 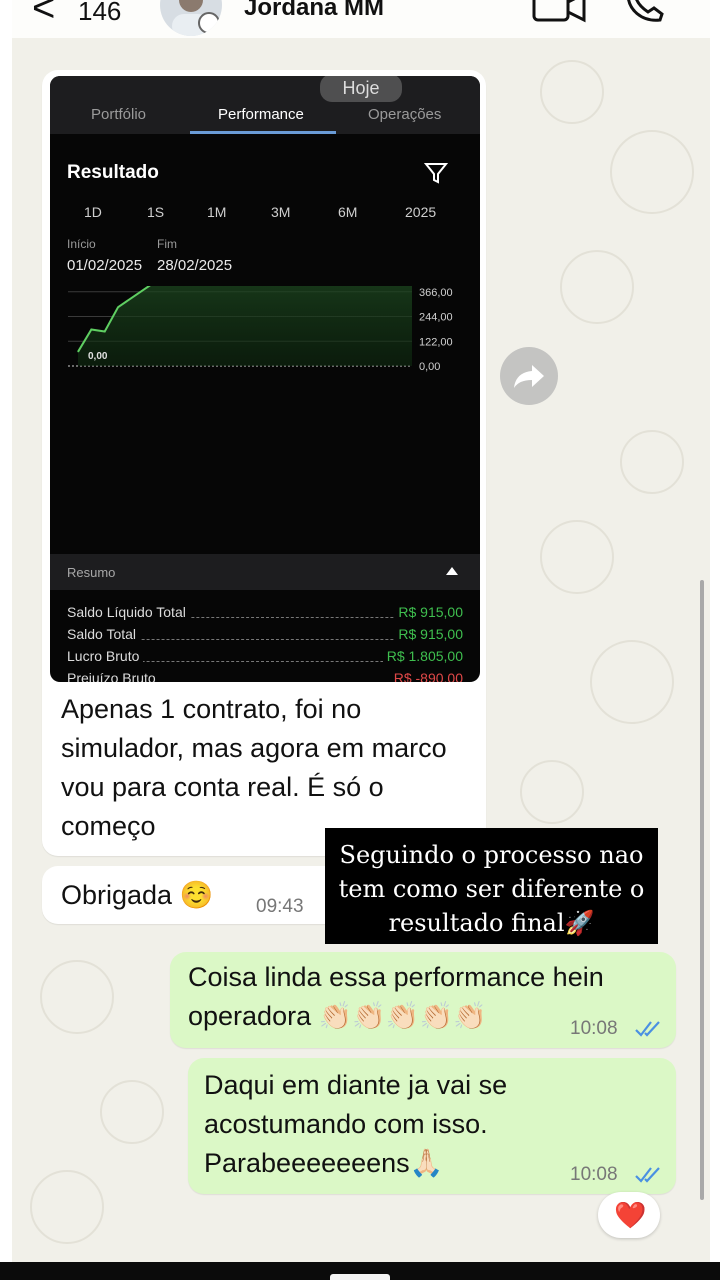 I want to click on y-tick-label: 366,00, so click(x=436, y=293).